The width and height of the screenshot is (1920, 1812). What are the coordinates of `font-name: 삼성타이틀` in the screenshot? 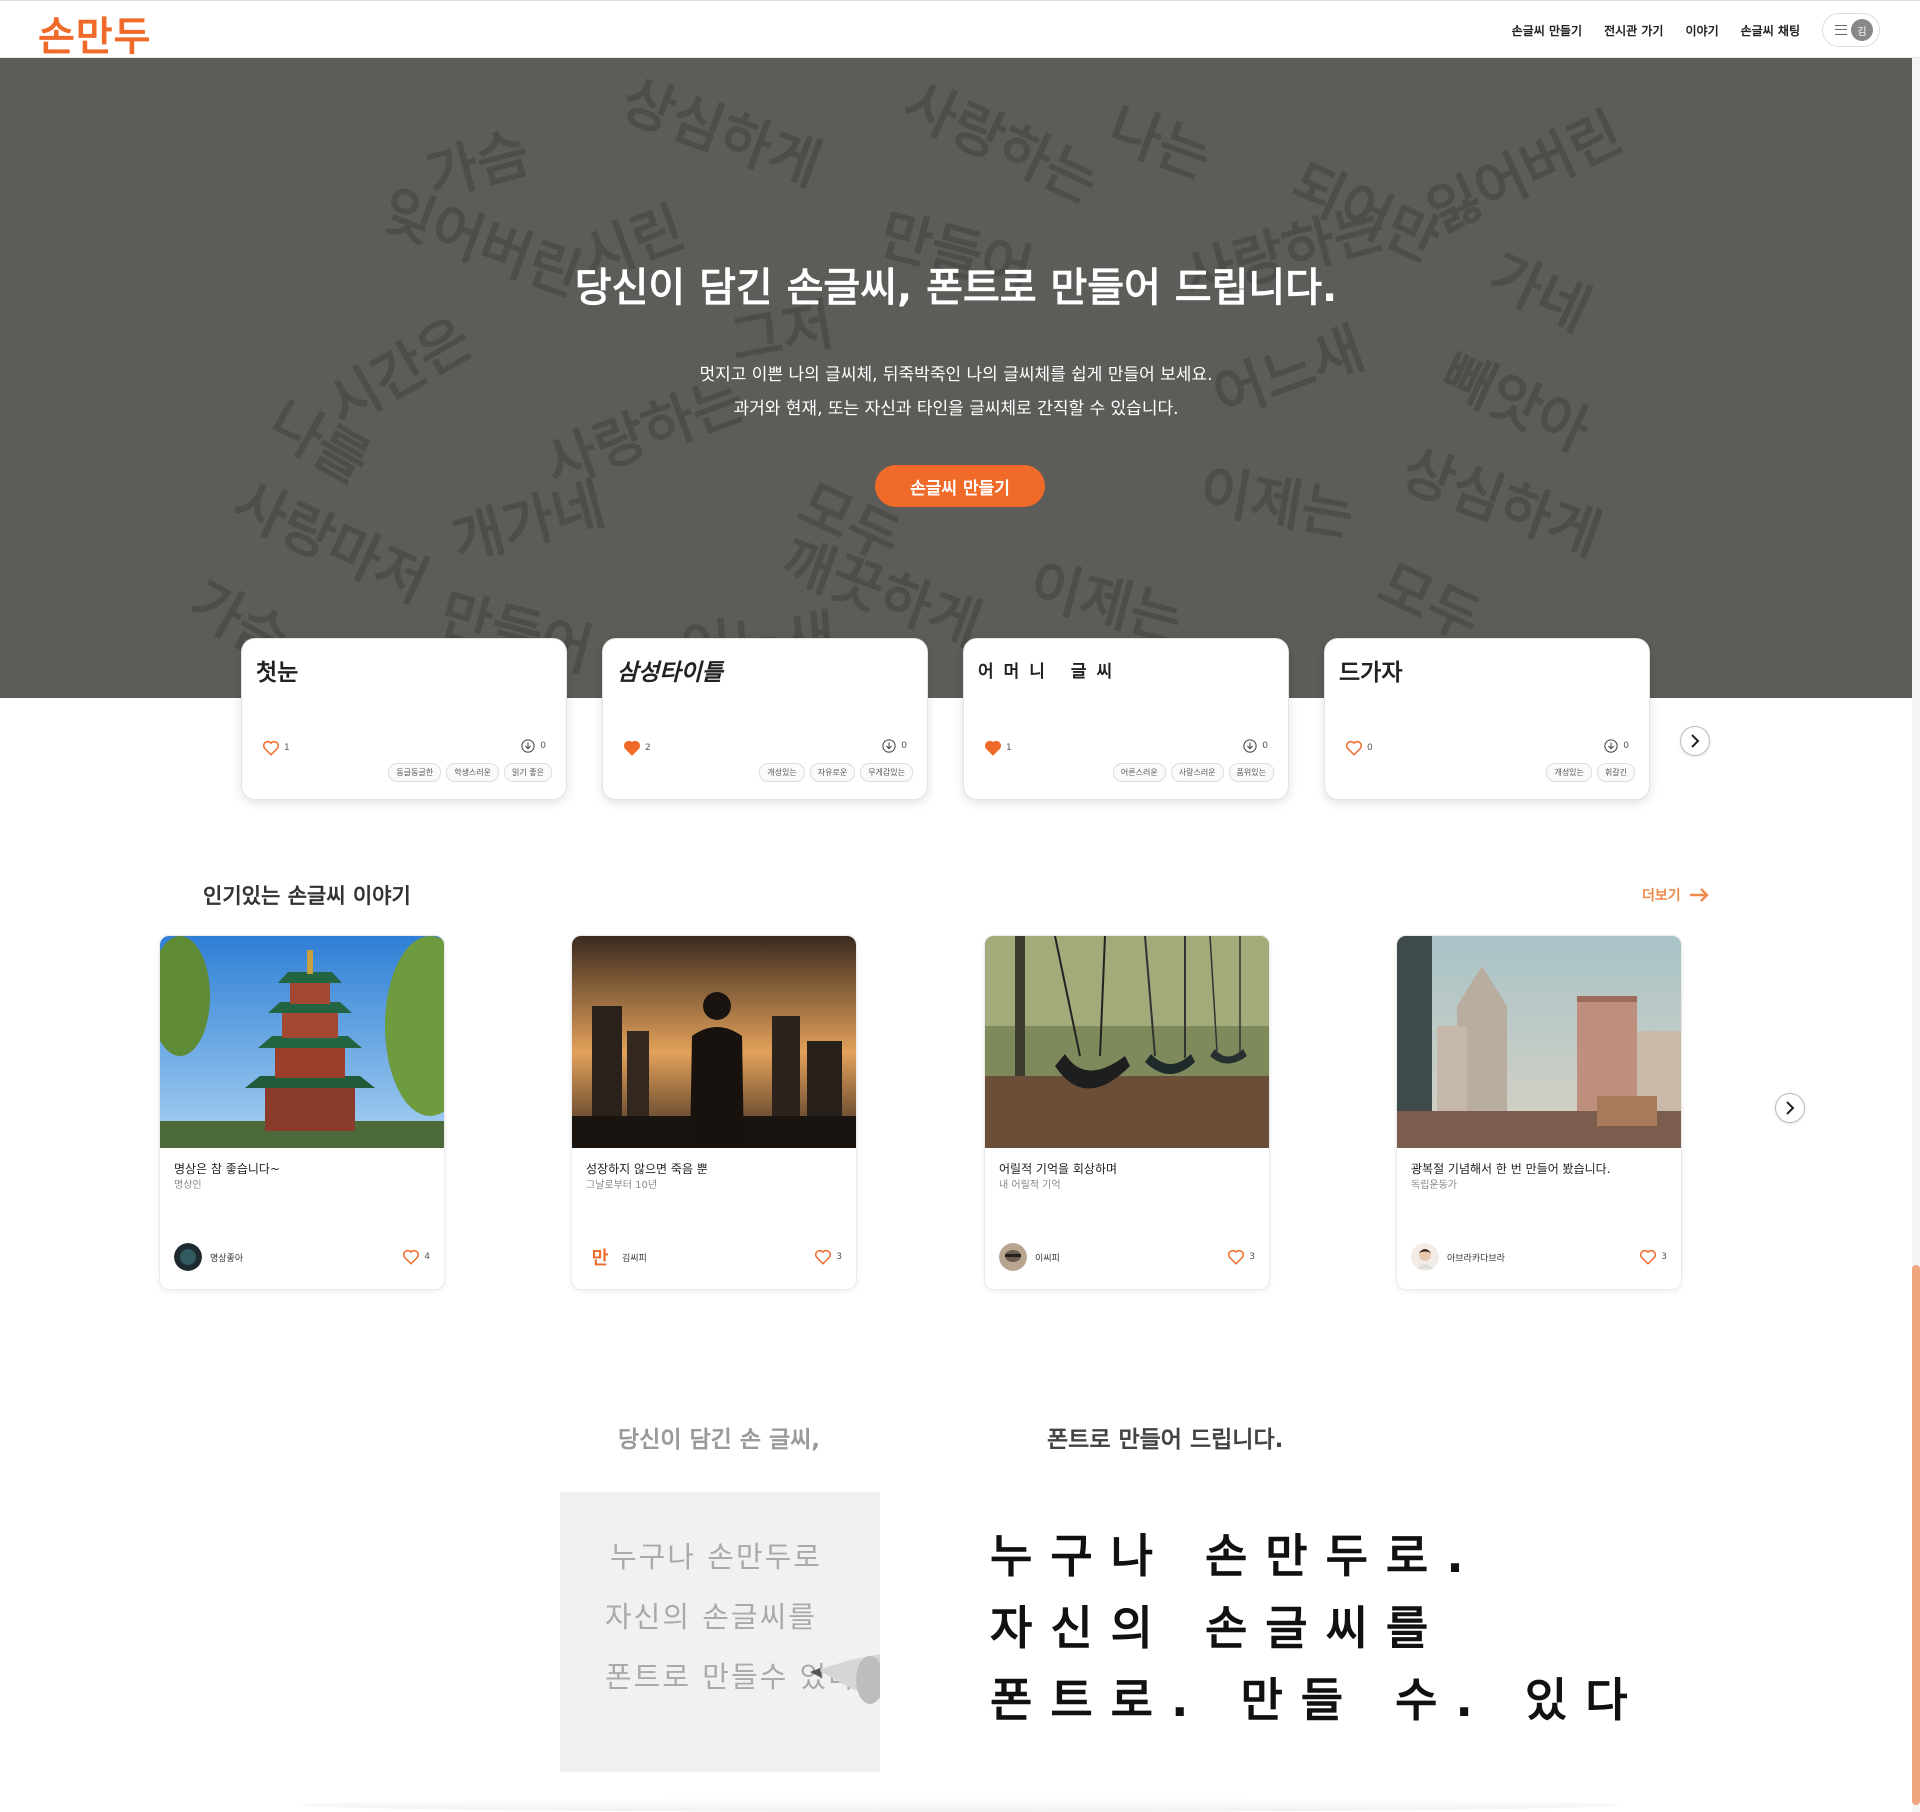 It's located at (670, 672).